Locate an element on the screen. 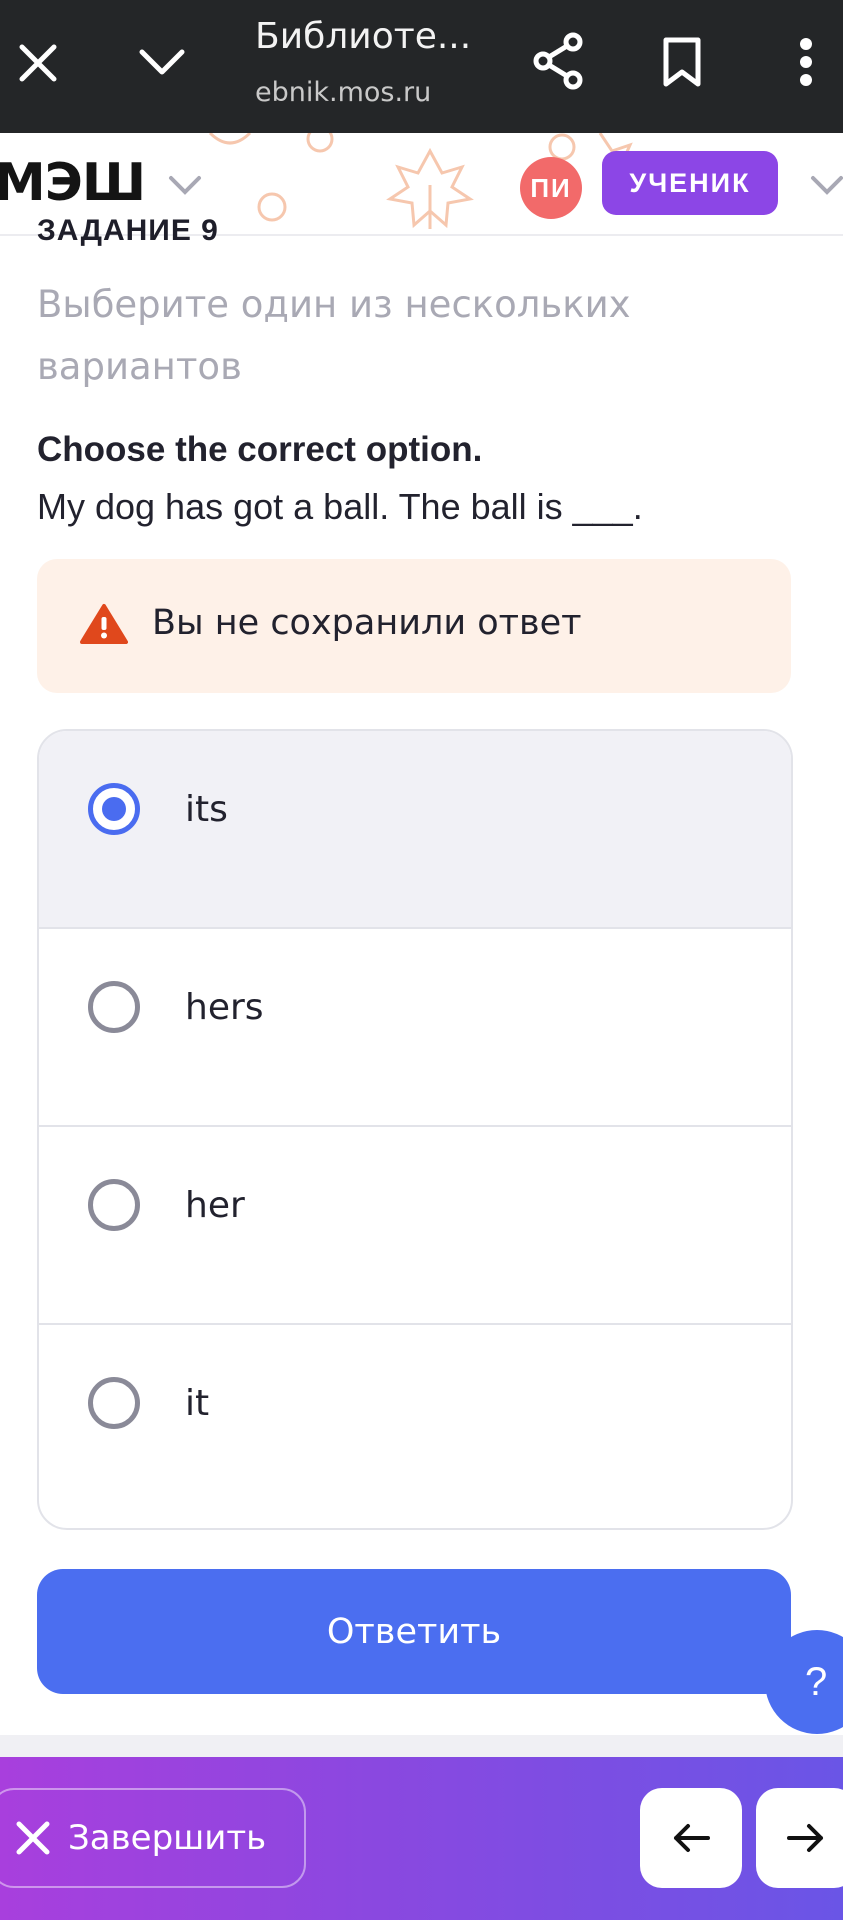 This screenshot has height=1920, width=843. answer-option-her: her is located at coordinates (415, 1226).